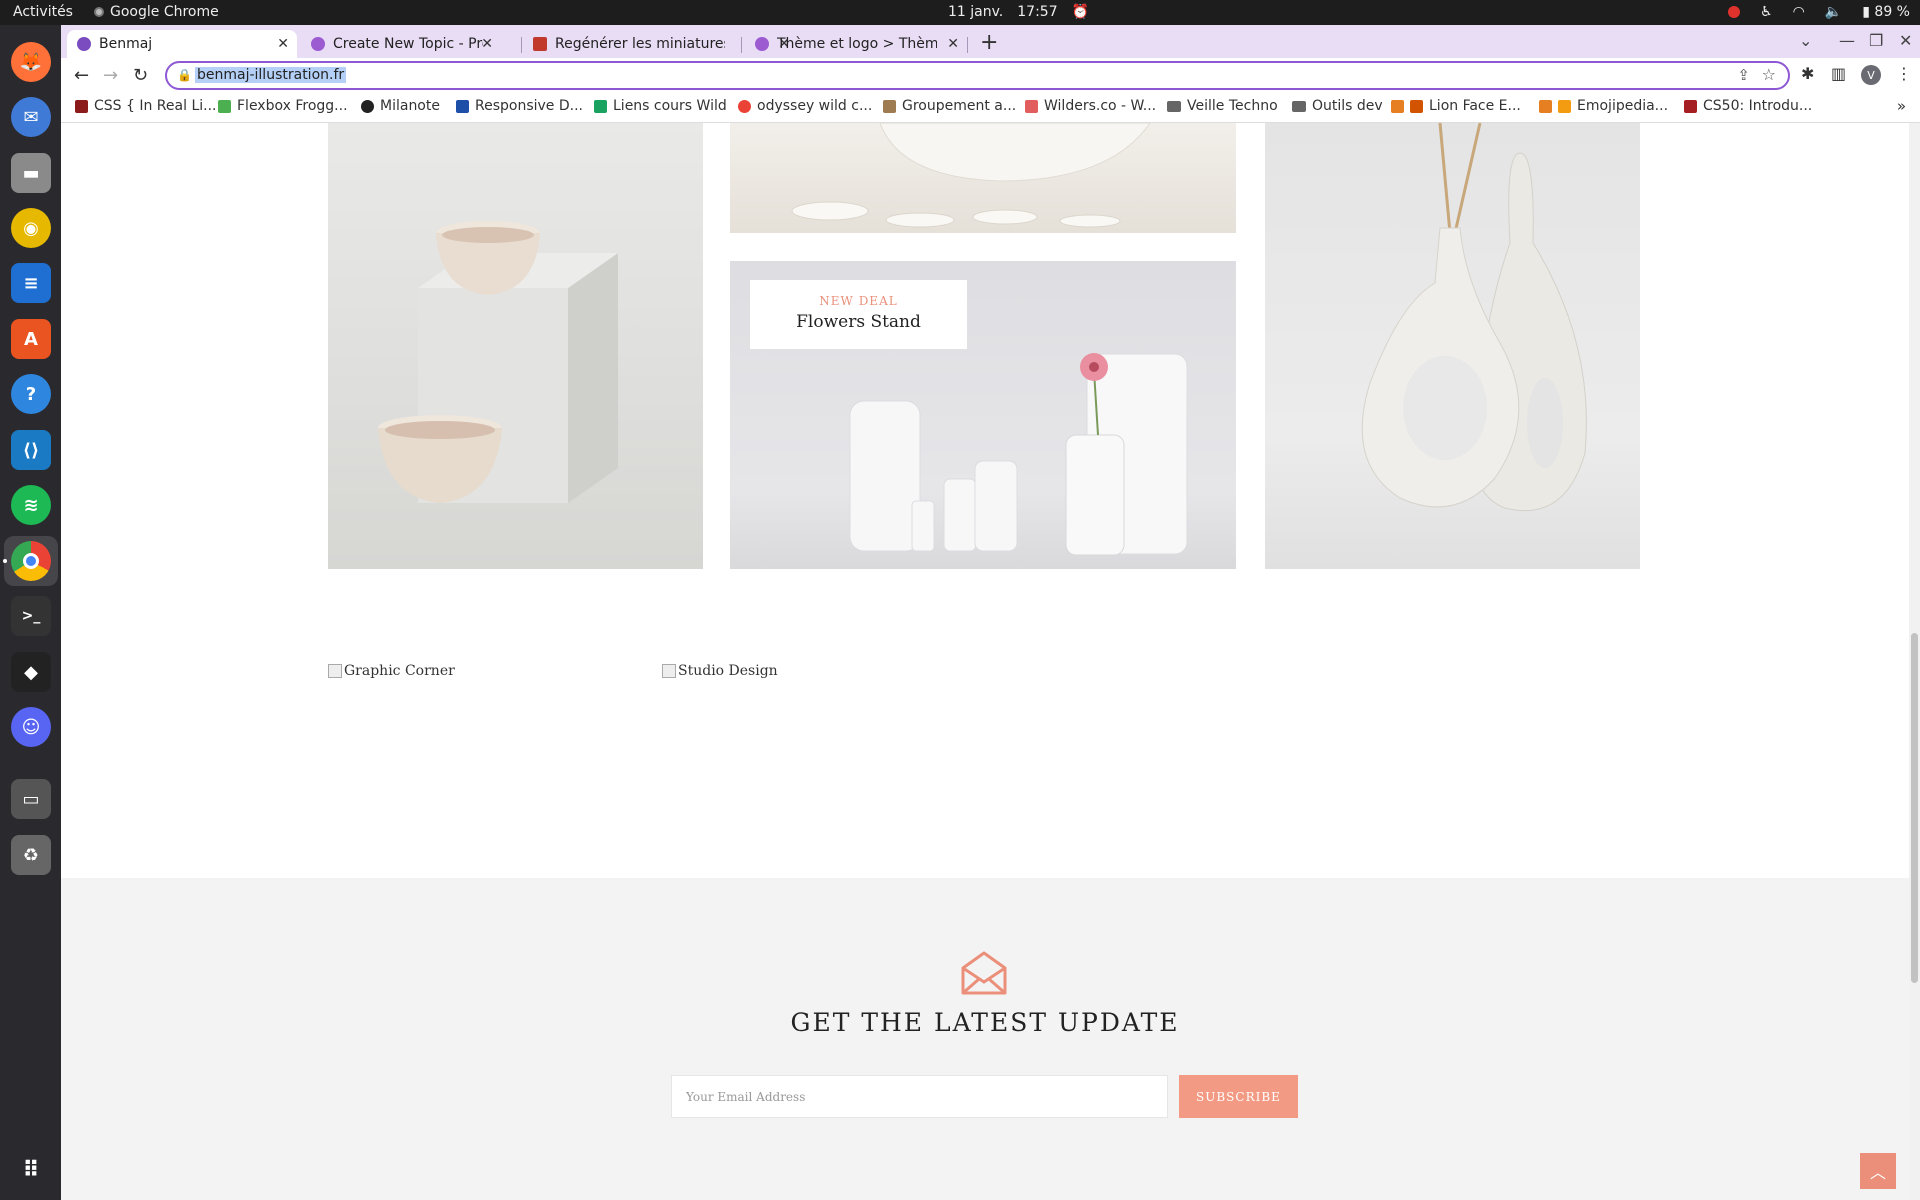  Describe the element at coordinates (1876, 40) in the screenshot. I see `restore-icon: ❐` at that location.